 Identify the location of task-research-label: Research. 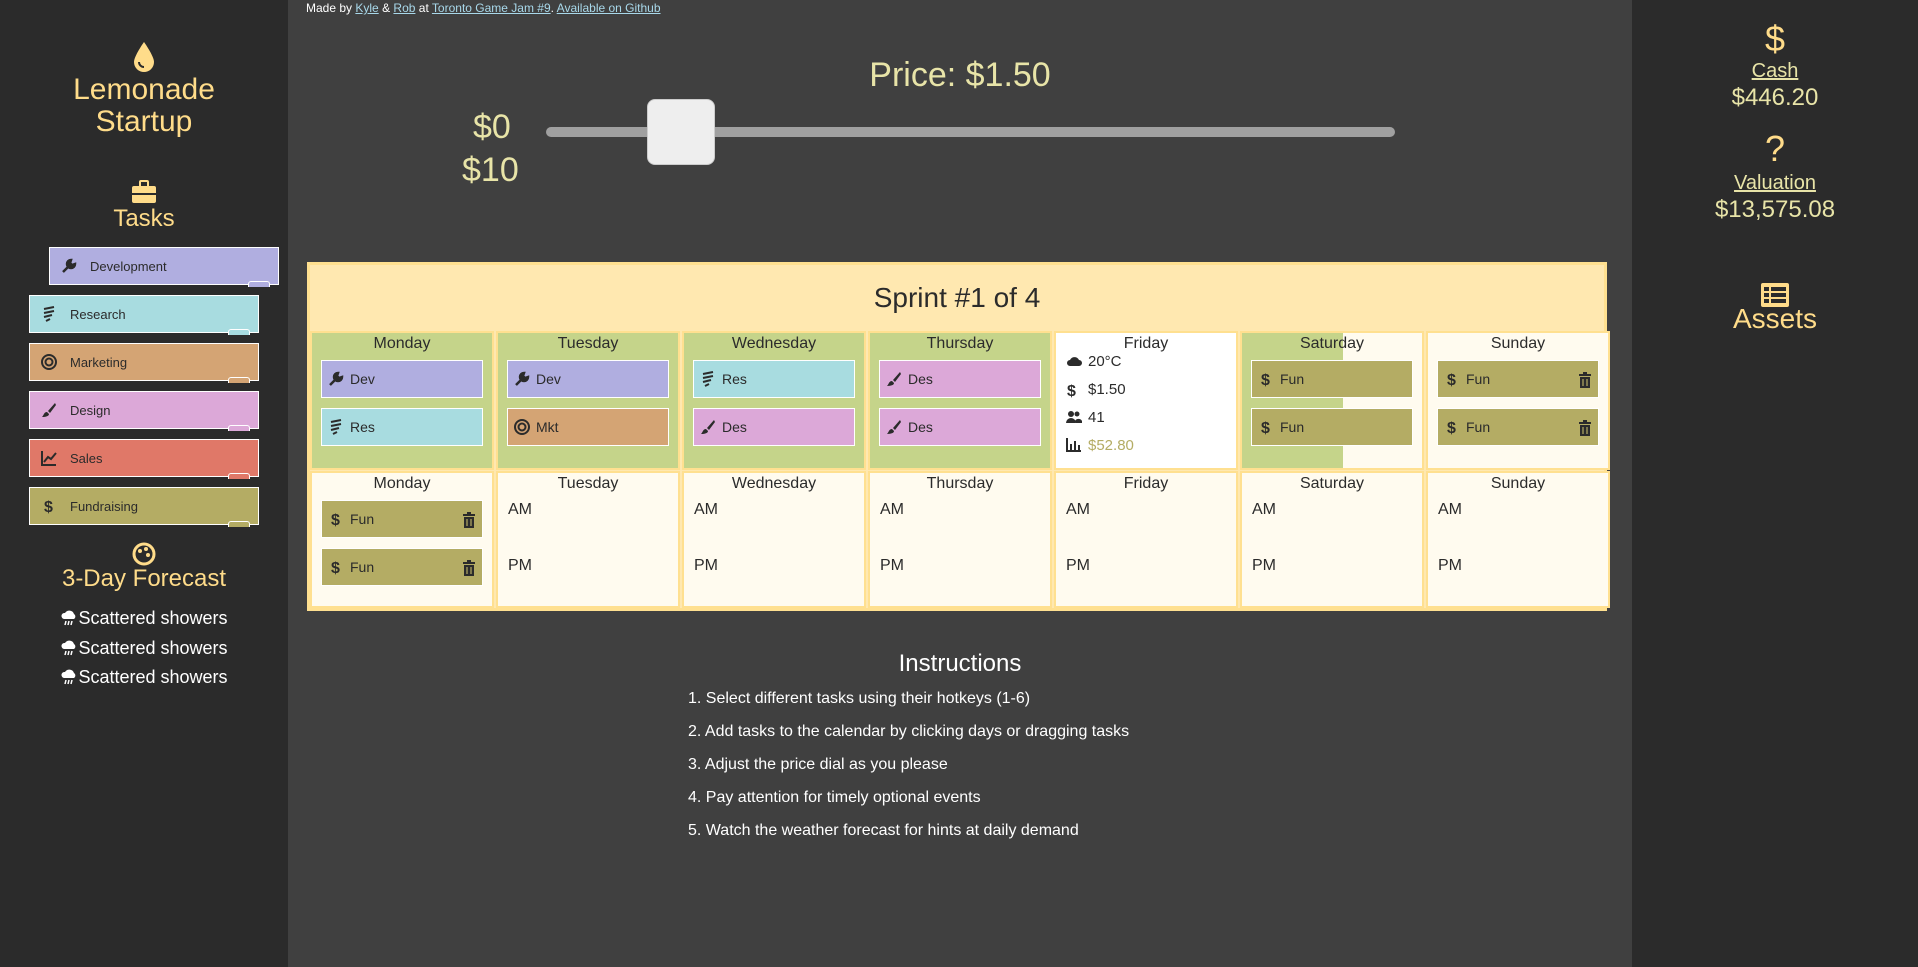
(98, 314).